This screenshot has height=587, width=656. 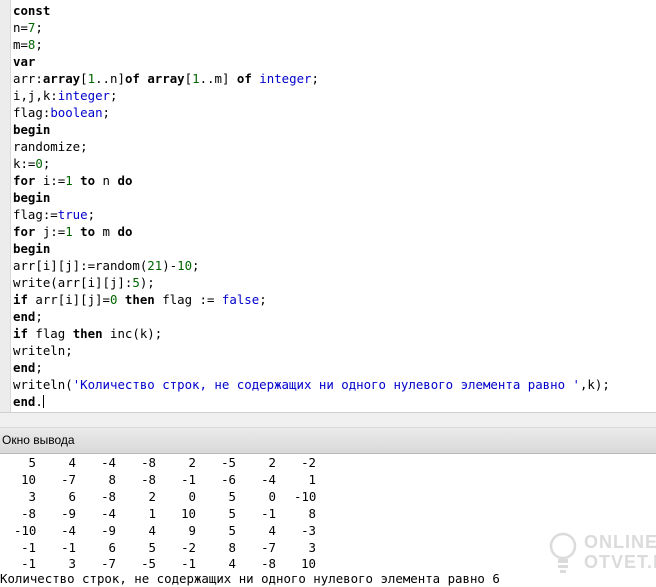 What do you see at coordinates (50, 231) in the screenshot?
I see `code-token: j:=` at bounding box center [50, 231].